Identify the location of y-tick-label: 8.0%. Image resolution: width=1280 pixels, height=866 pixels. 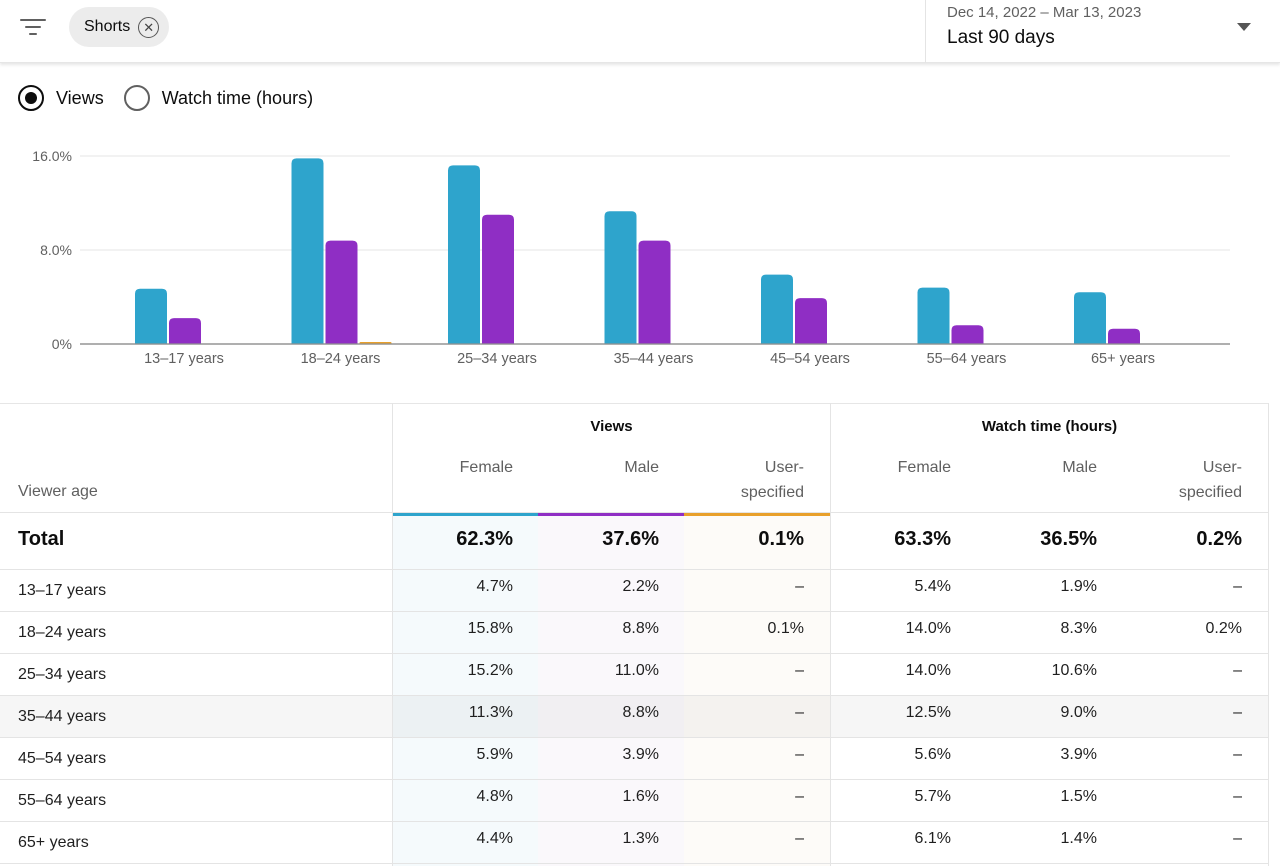
(56, 250).